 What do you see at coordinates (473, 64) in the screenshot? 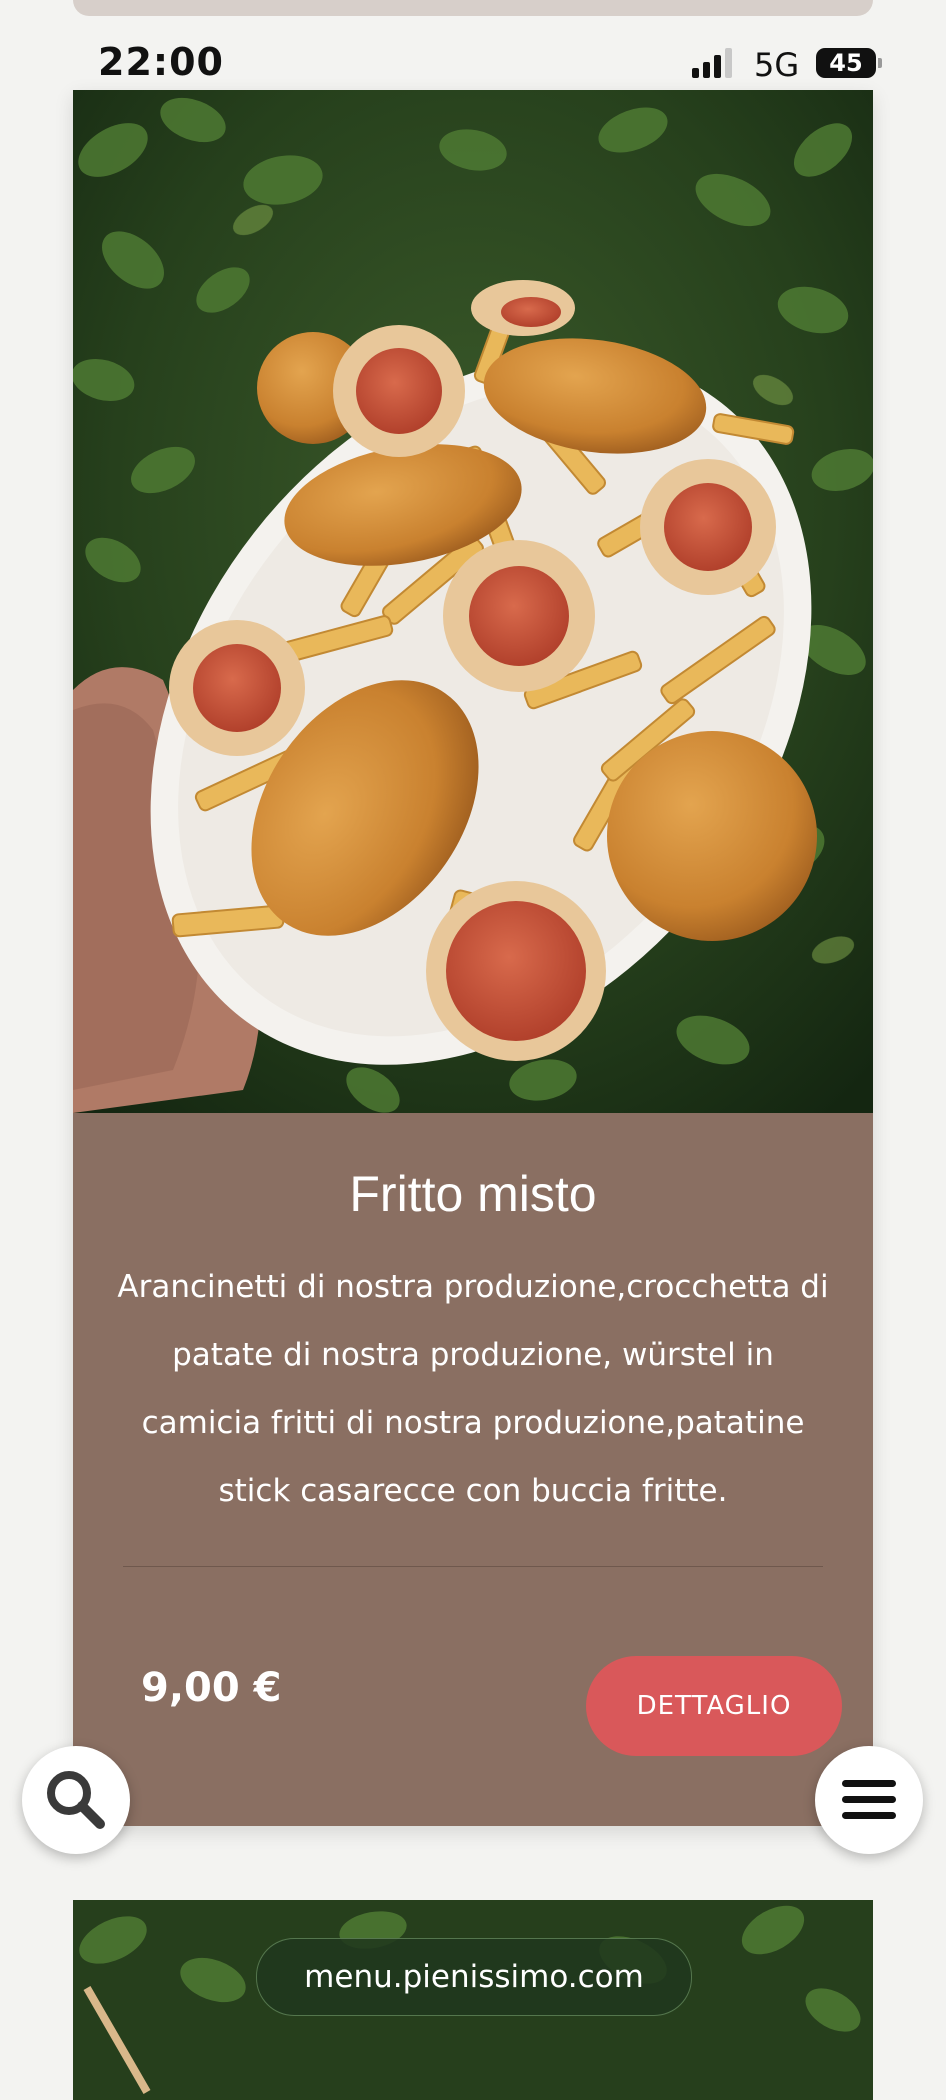
I see `status-bar: 22:00 5G 45` at bounding box center [473, 64].